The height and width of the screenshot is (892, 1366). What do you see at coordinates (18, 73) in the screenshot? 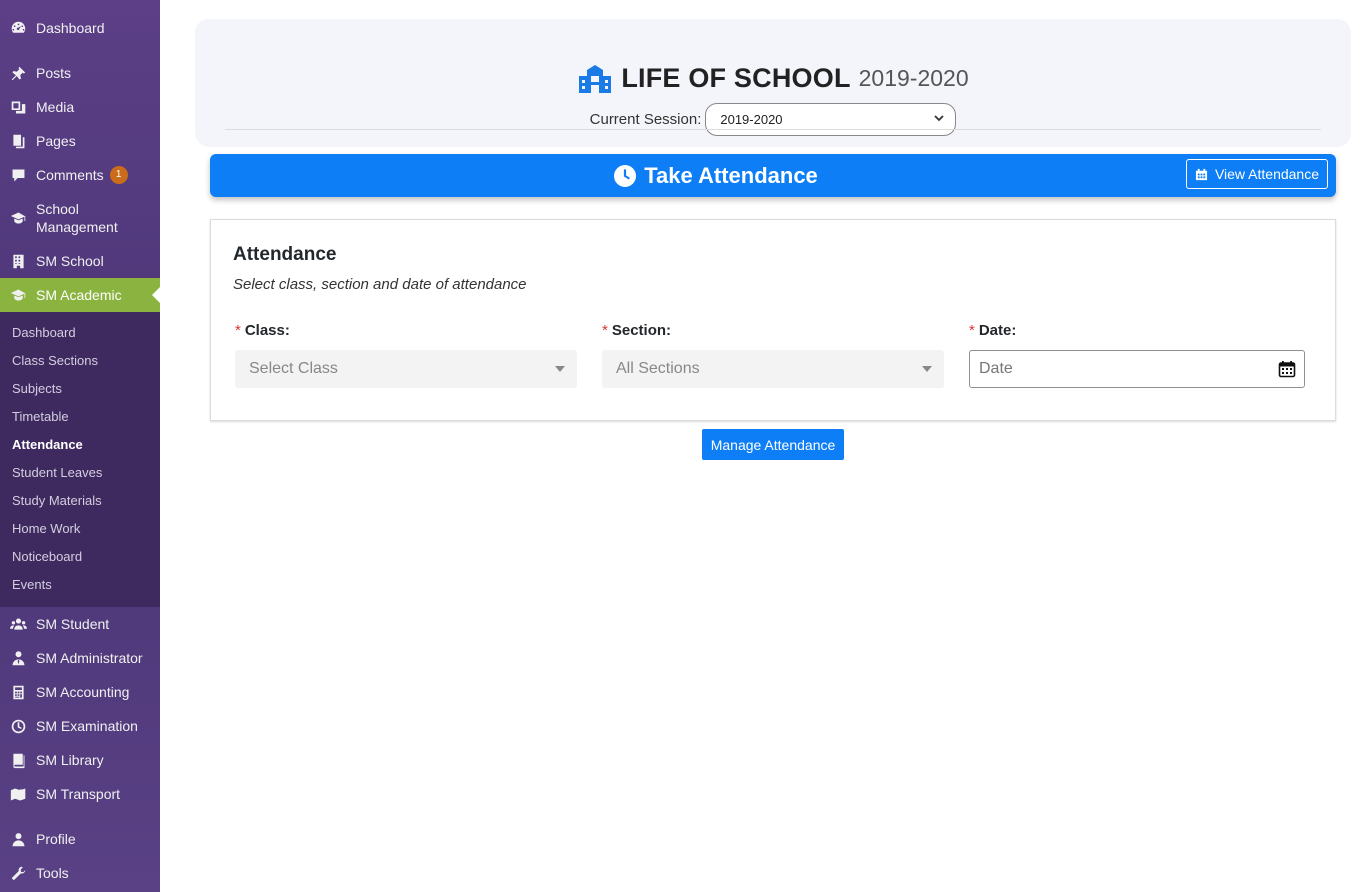
I see `pin-icon` at bounding box center [18, 73].